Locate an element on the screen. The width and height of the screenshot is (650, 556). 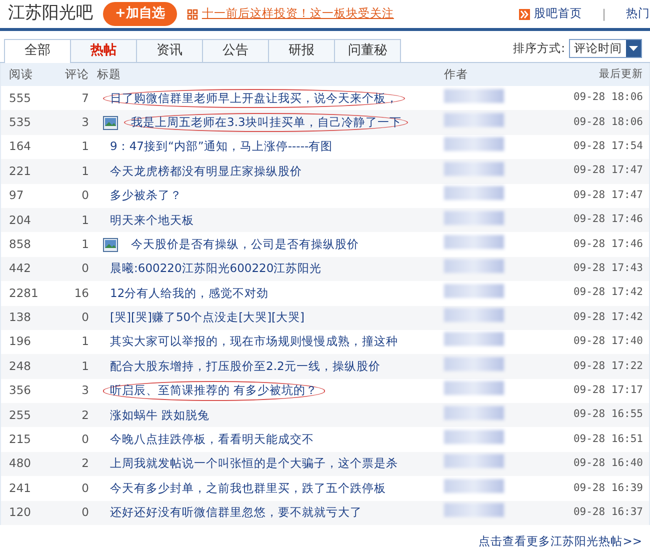
column-header: 作者 is located at coordinates (456, 74).